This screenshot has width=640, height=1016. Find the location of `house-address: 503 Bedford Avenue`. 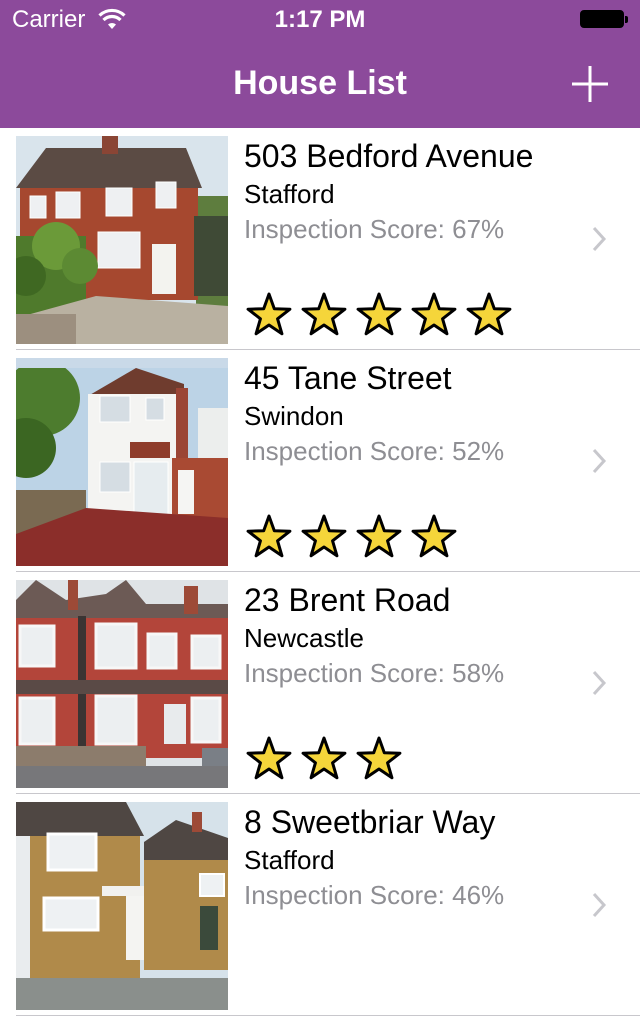

house-address: 503 Bedford Avenue is located at coordinates (389, 156).